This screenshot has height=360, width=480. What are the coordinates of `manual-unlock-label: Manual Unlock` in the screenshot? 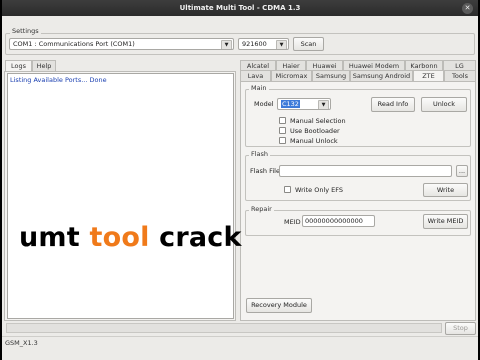 It's located at (314, 141).